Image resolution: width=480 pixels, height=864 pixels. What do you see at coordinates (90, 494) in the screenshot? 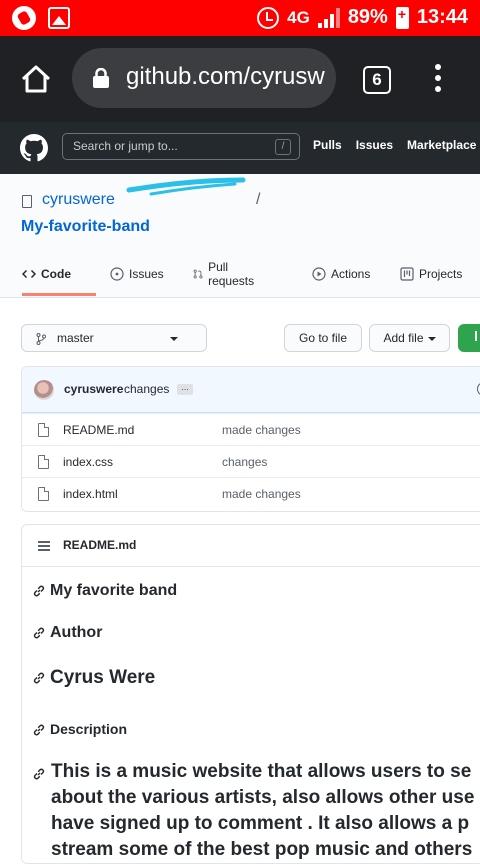
I see `file-name: index.html` at bounding box center [90, 494].